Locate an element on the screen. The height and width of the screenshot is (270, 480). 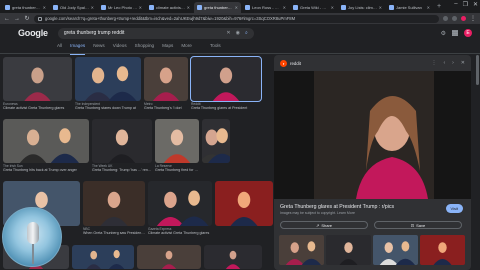
panel-source: r reddit is located at coordinates (290, 63).